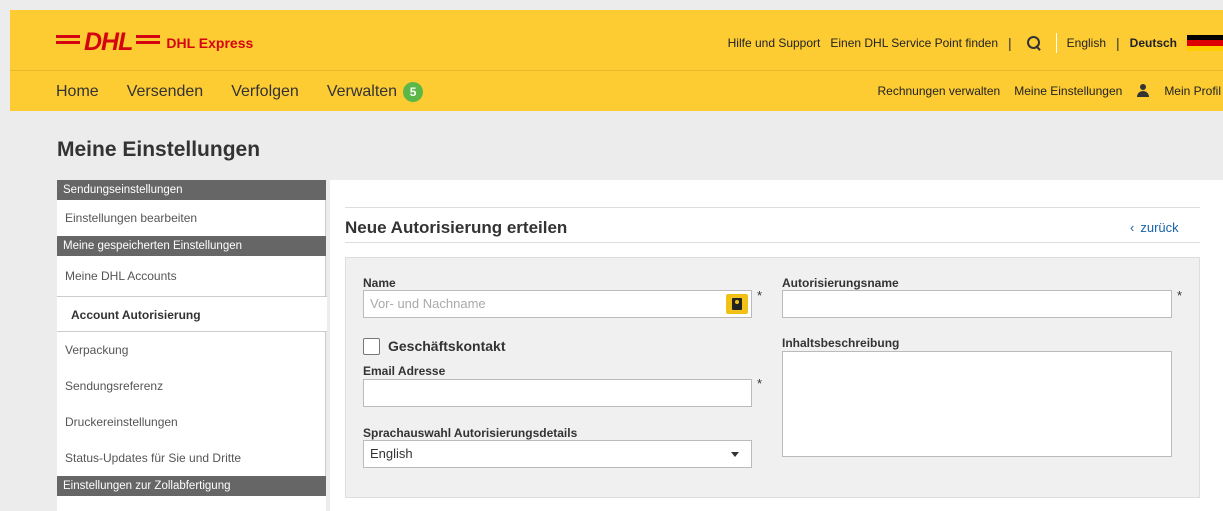  Describe the element at coordinates (191, 486) in the screenshot. I see `sidebar-heading-zollabfertigung: Einstellungen zur Zollabfertigung` at that location.